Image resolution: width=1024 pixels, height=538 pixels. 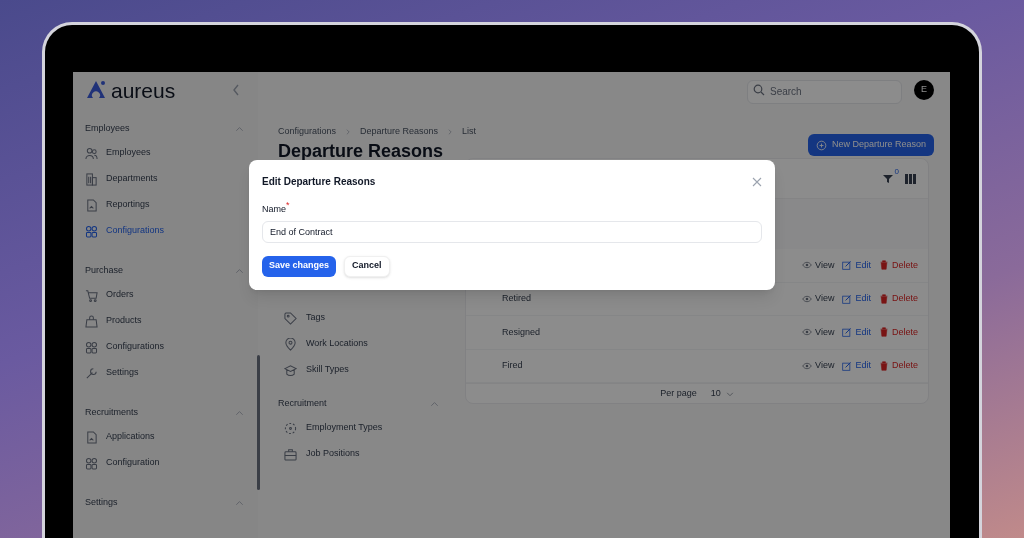 What do you see at coordinates (258, 422) in the screenshot?
I see `scrollbar` at bounding box center [258, 422].